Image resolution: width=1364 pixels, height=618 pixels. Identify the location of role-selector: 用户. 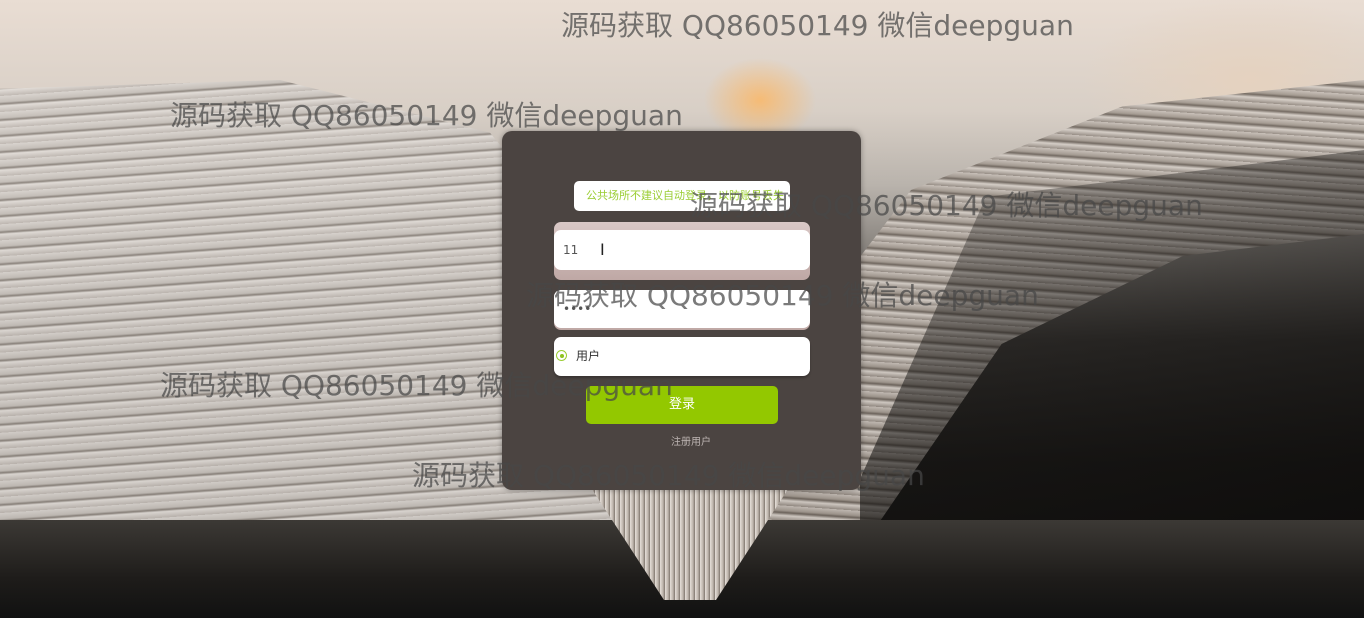
(682, 356).